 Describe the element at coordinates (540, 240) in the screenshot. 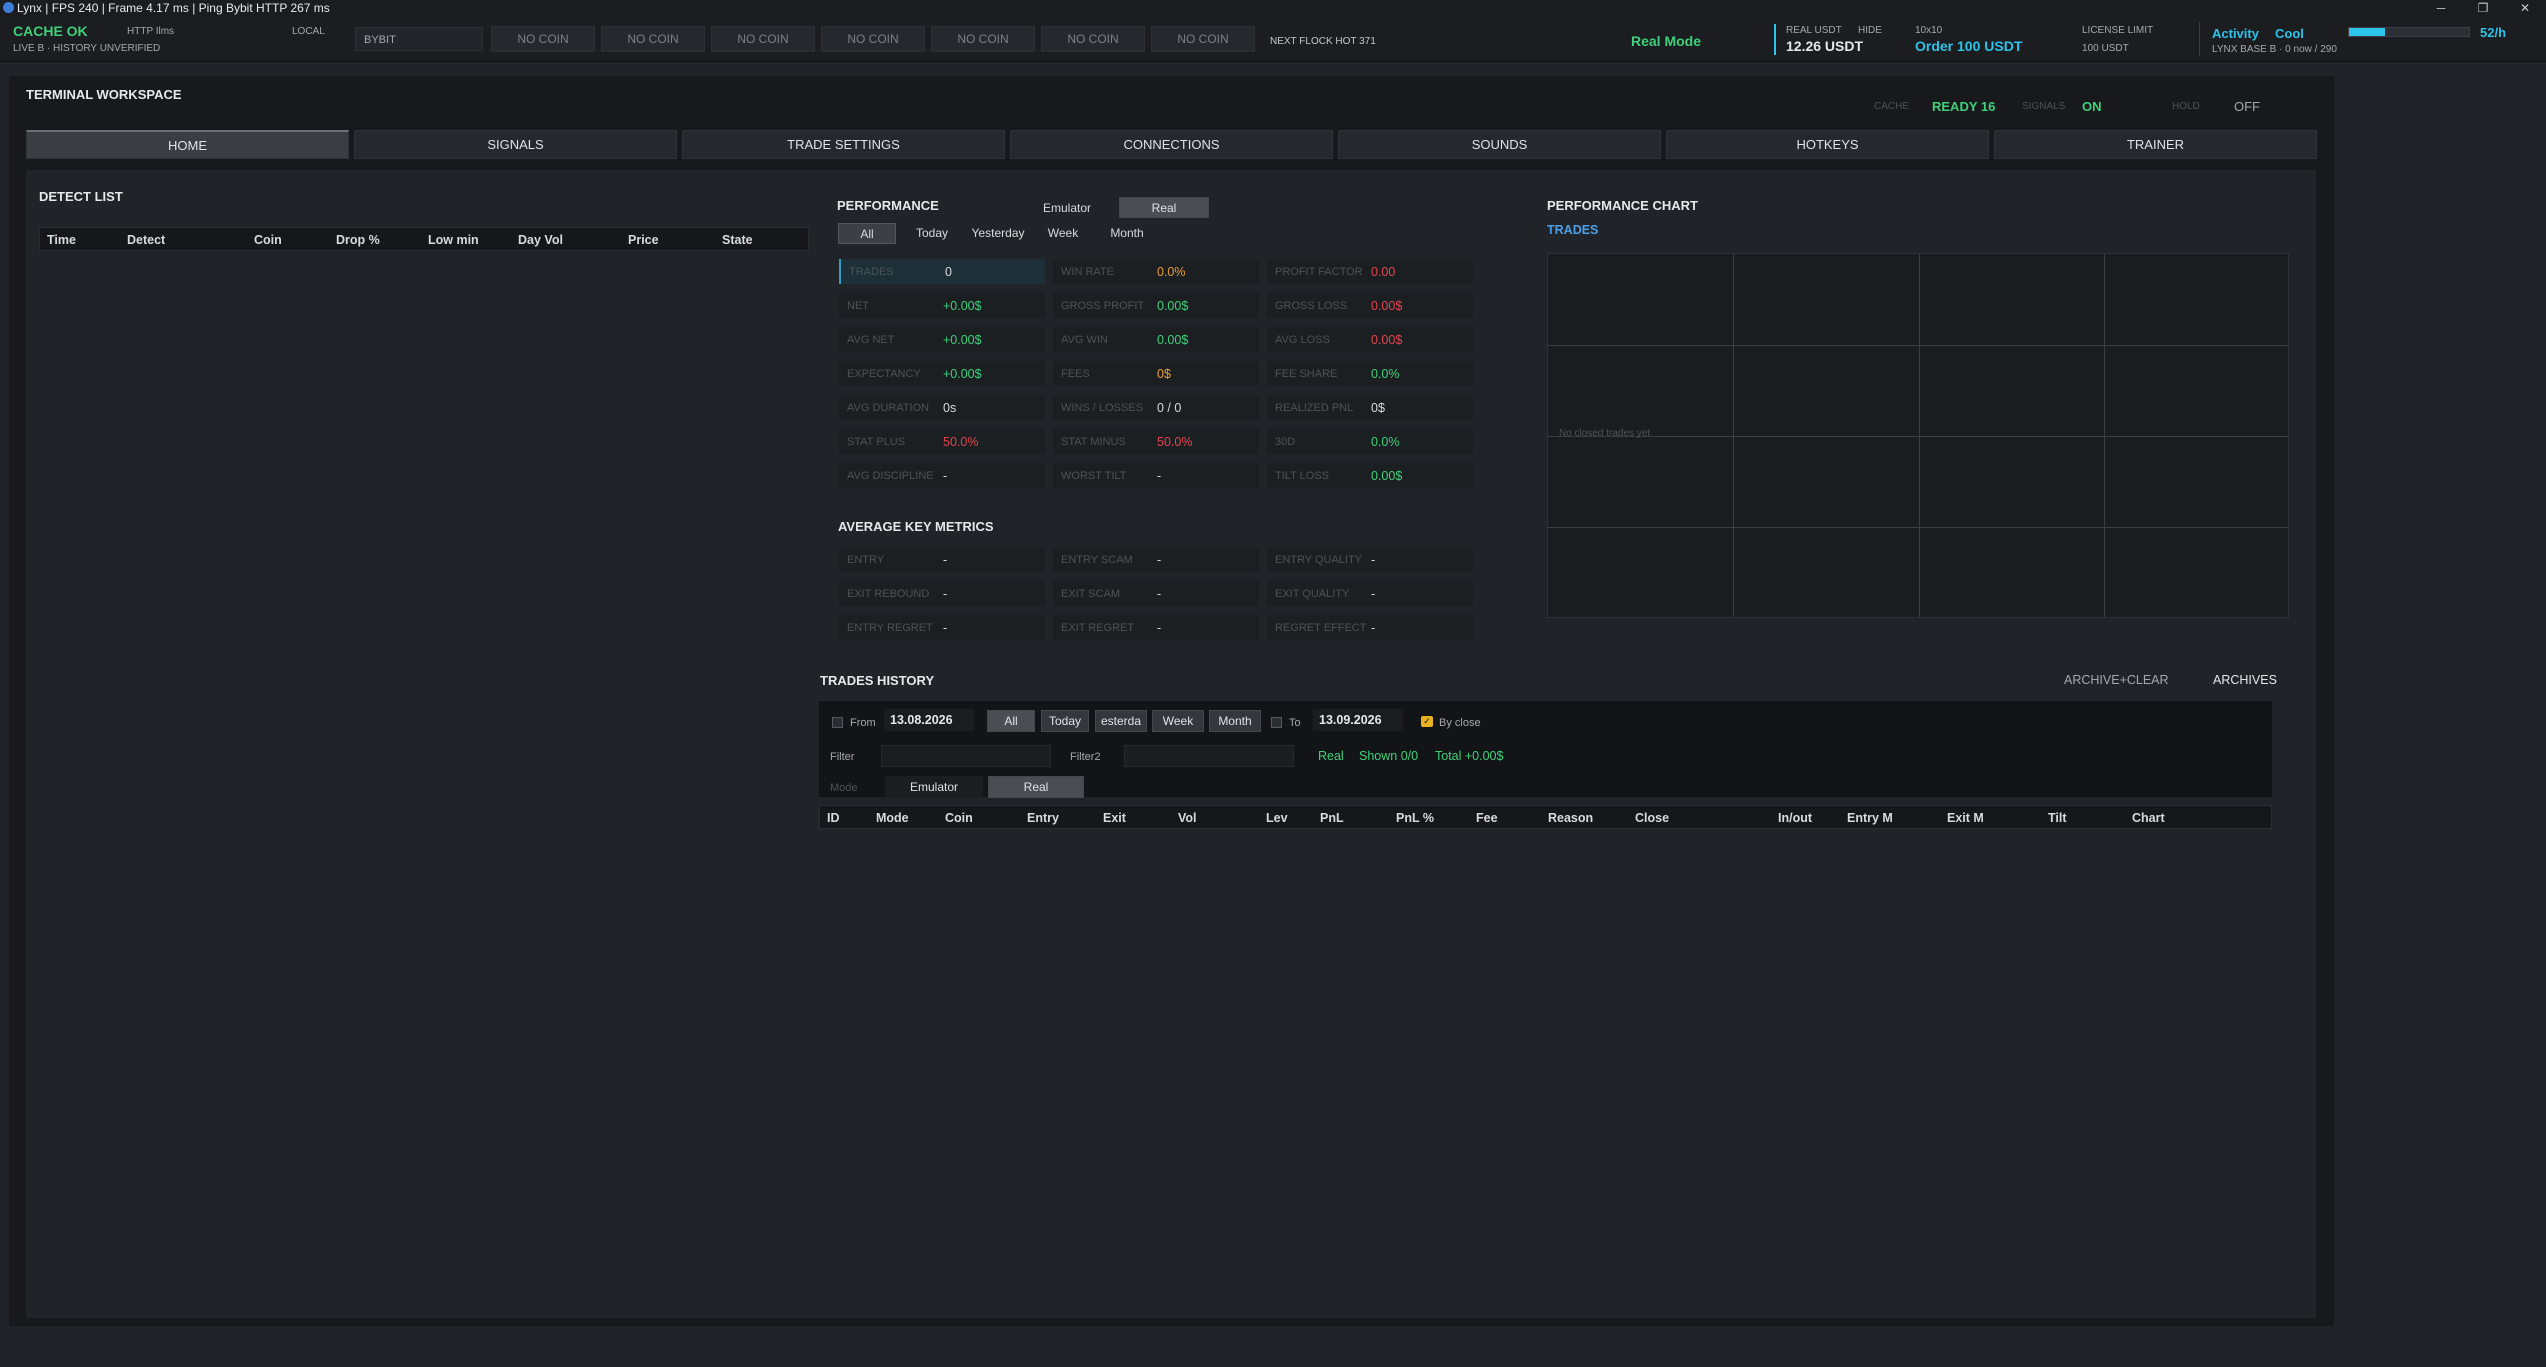

I see `col-day-vol: Day Vol` at that location.